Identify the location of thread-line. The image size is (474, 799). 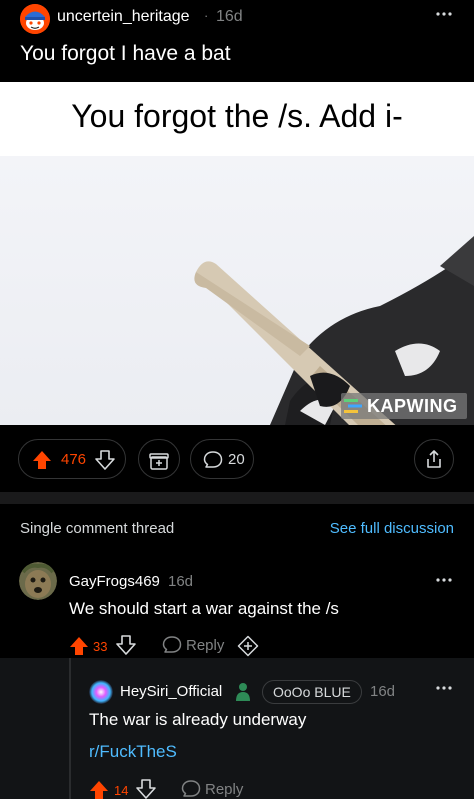
(70, 728).